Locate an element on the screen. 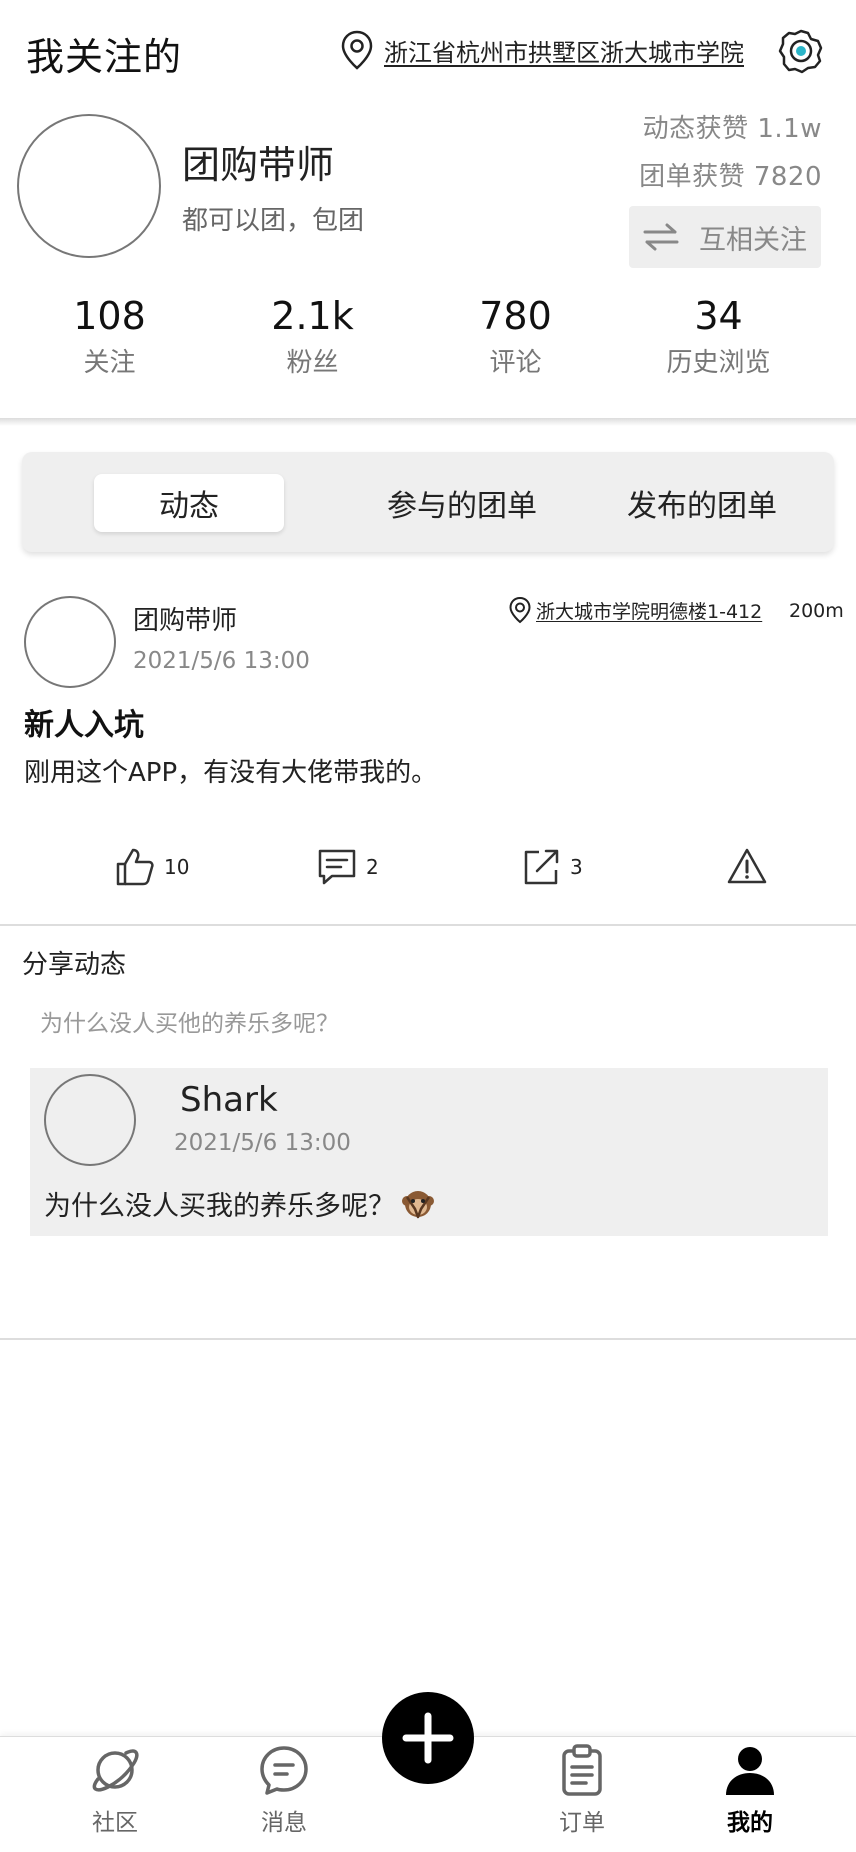 Image resolution: width=856 pixels, height=1852 pixels. plus-icon is located at coordinates (428, 1738).